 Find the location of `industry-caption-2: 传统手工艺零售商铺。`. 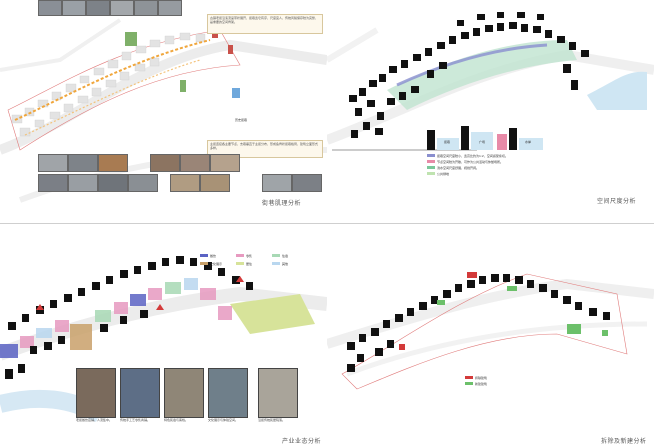

industry-caption-2: 传统手工艺零售商铺。 is located at coordinates (135, 420).